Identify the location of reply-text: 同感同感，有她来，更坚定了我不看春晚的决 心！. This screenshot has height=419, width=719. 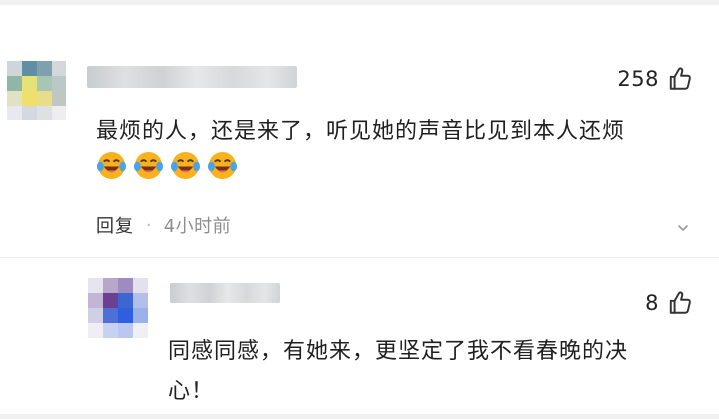
(428, 372).